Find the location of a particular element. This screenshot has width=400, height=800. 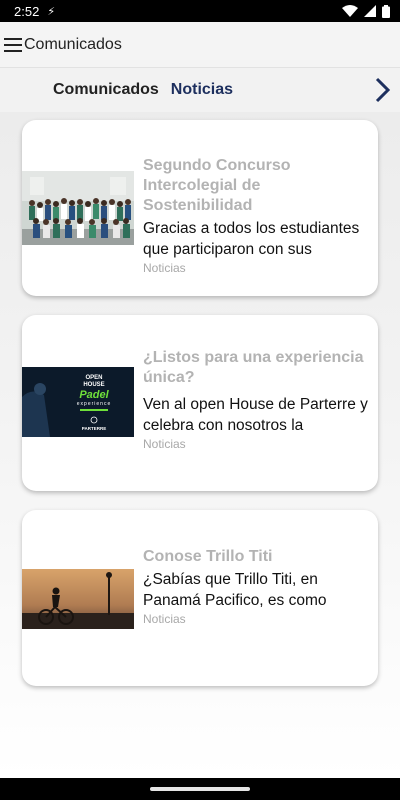

poster-line1: OPEN is located at coordinates (93, 378).